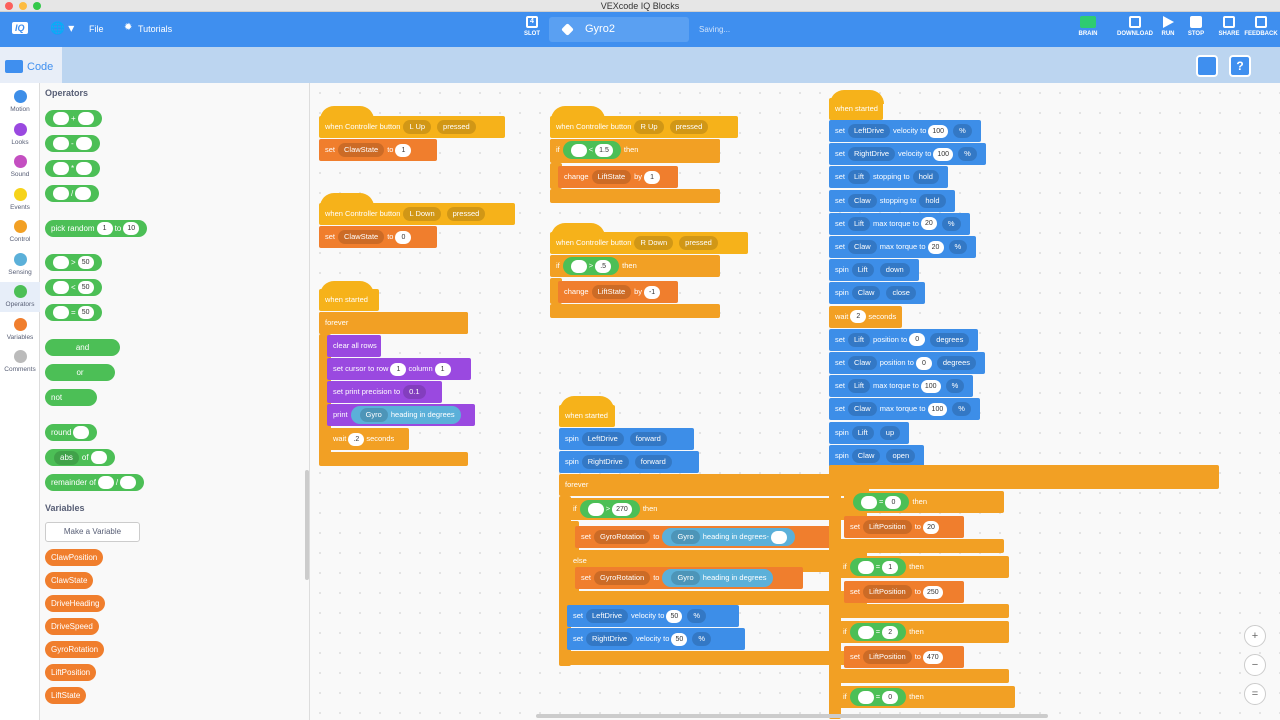 This screenshot has width=1280, height=720. Describe the element at coordinates (20, 102) in the screenshot. I see `category-motion: Motion` at that location.